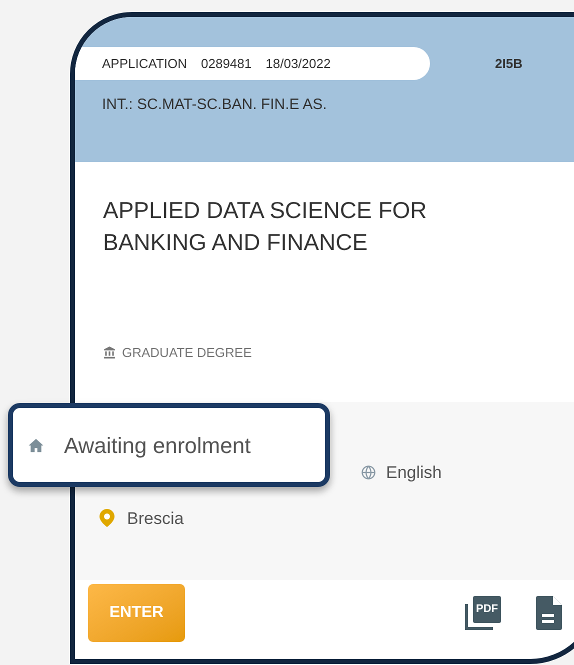 This screenshot has width=574, height=665. What do you see at coordinates (145, 63) in the screenshot?
I see `application-label: APPLICATION` at bounding box center [145, 63].